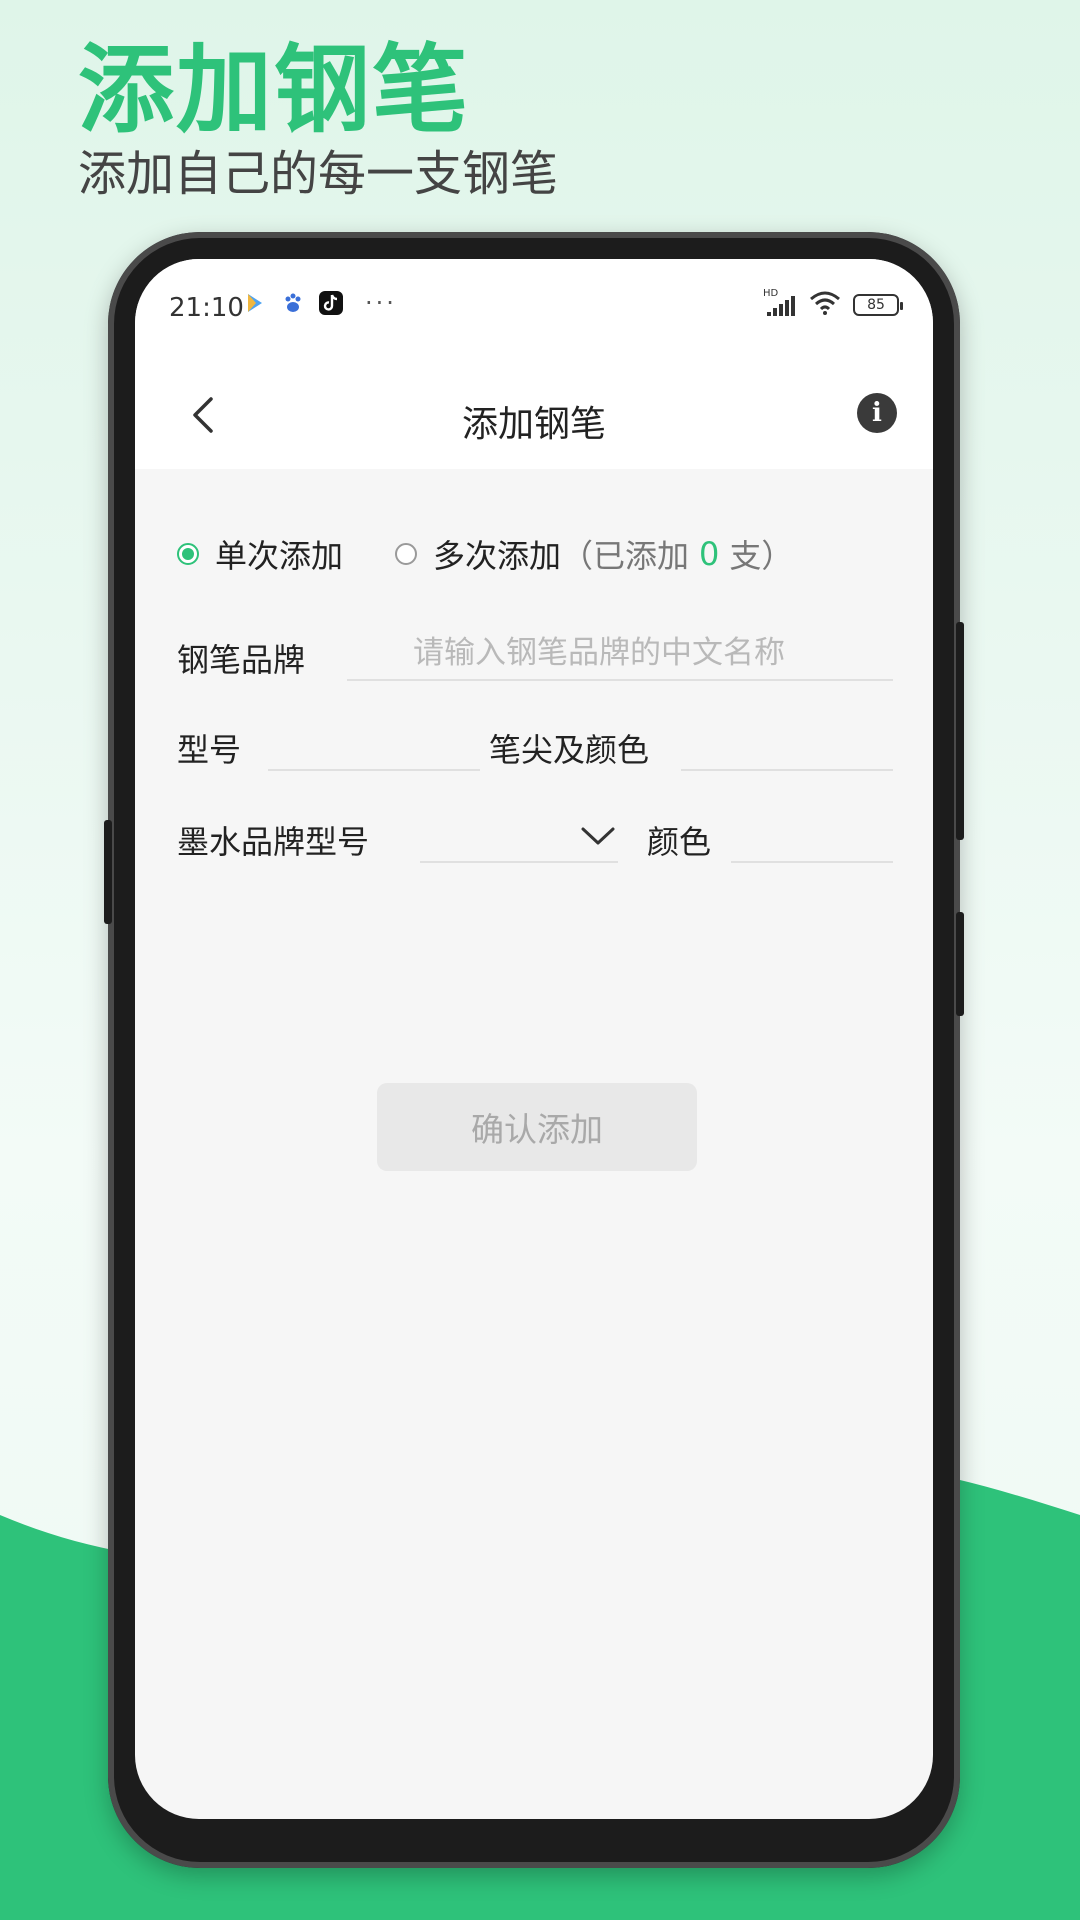 This screenshot has height=1920, width=1080. I want to click on chevron-down-icon, so click(598, 836).